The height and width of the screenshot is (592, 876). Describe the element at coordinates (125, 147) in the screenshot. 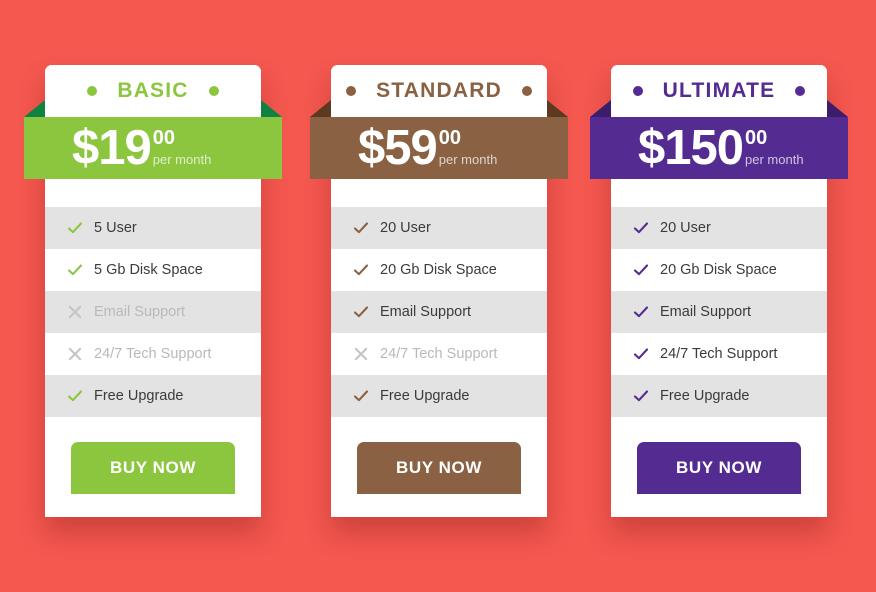

I see `price-value: 19` at that location.